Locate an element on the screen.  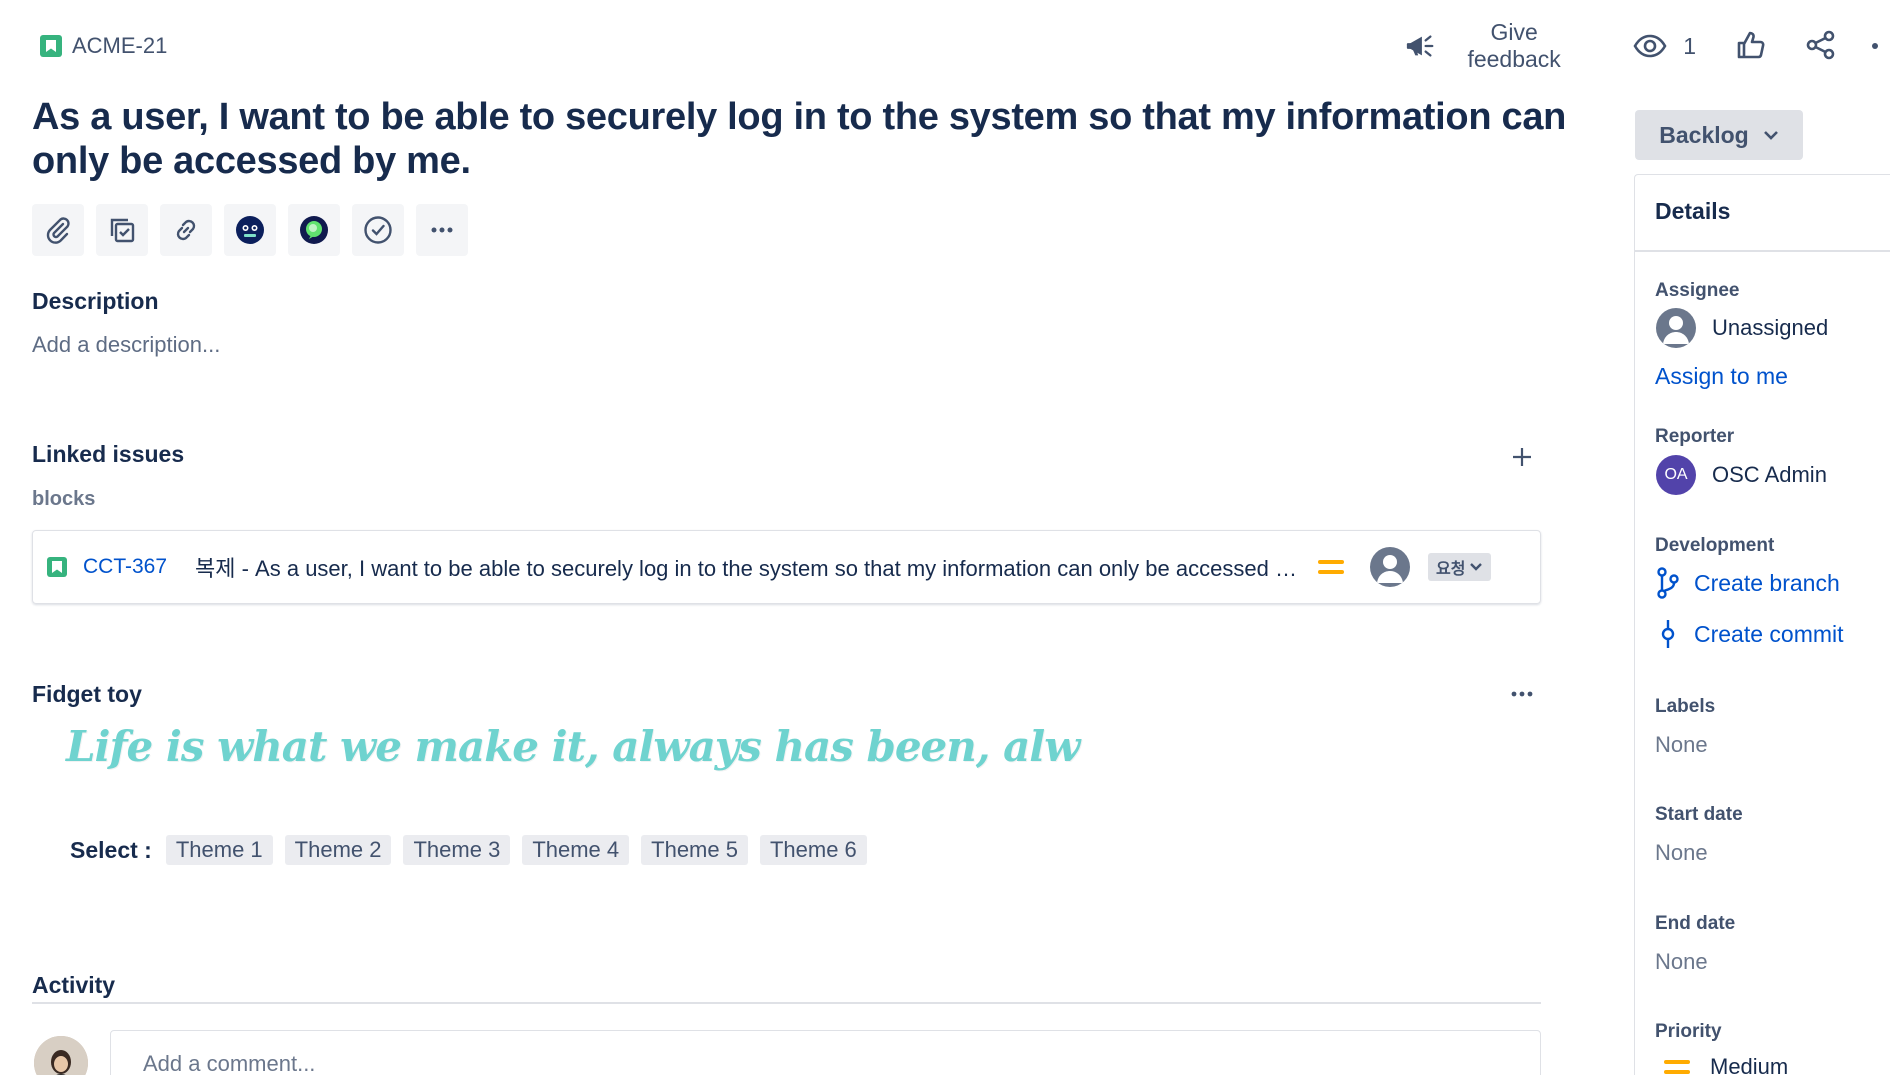
status-dropdown-button: Backlog is located at coordinates (1719, 135).